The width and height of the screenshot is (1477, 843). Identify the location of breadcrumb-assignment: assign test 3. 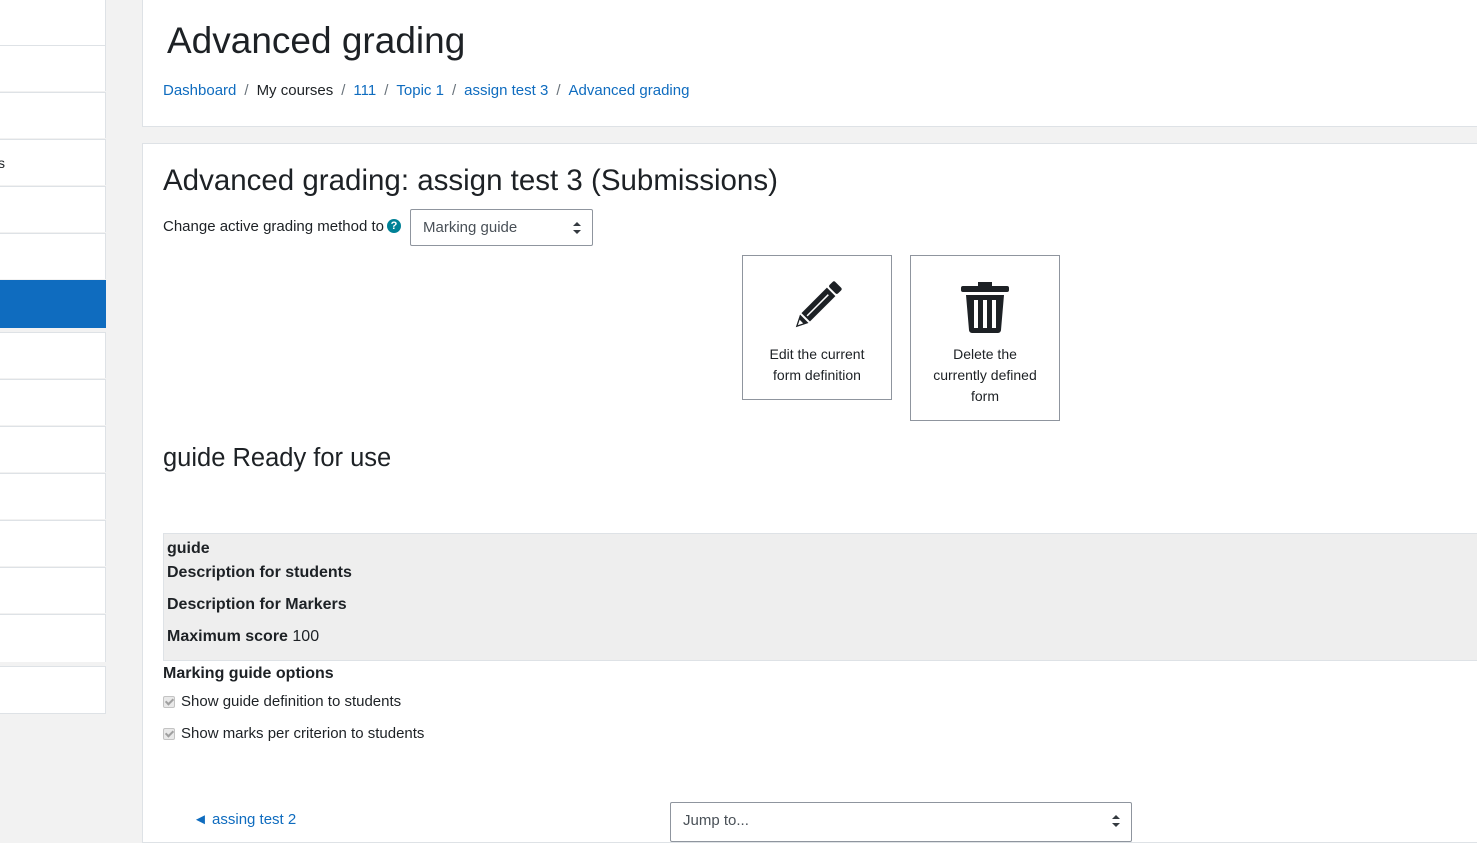
(506, 90).